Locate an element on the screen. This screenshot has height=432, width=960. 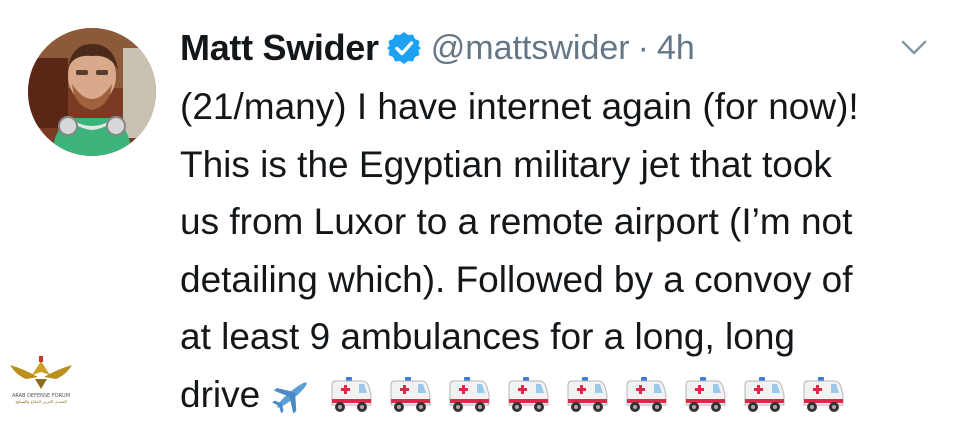
chevron-down-icon is located at coordinates (914, 48).